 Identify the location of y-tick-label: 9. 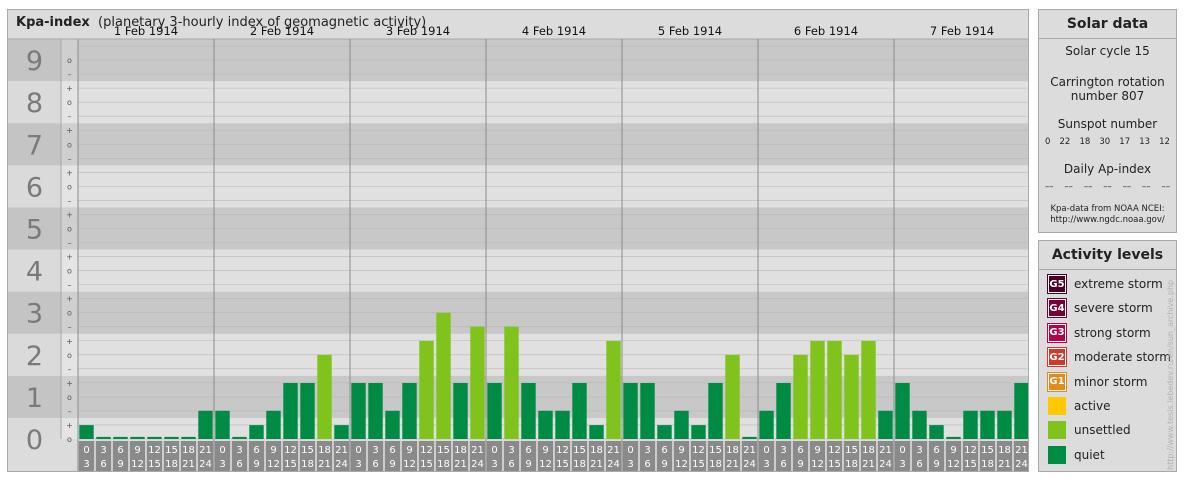
(34, 61).